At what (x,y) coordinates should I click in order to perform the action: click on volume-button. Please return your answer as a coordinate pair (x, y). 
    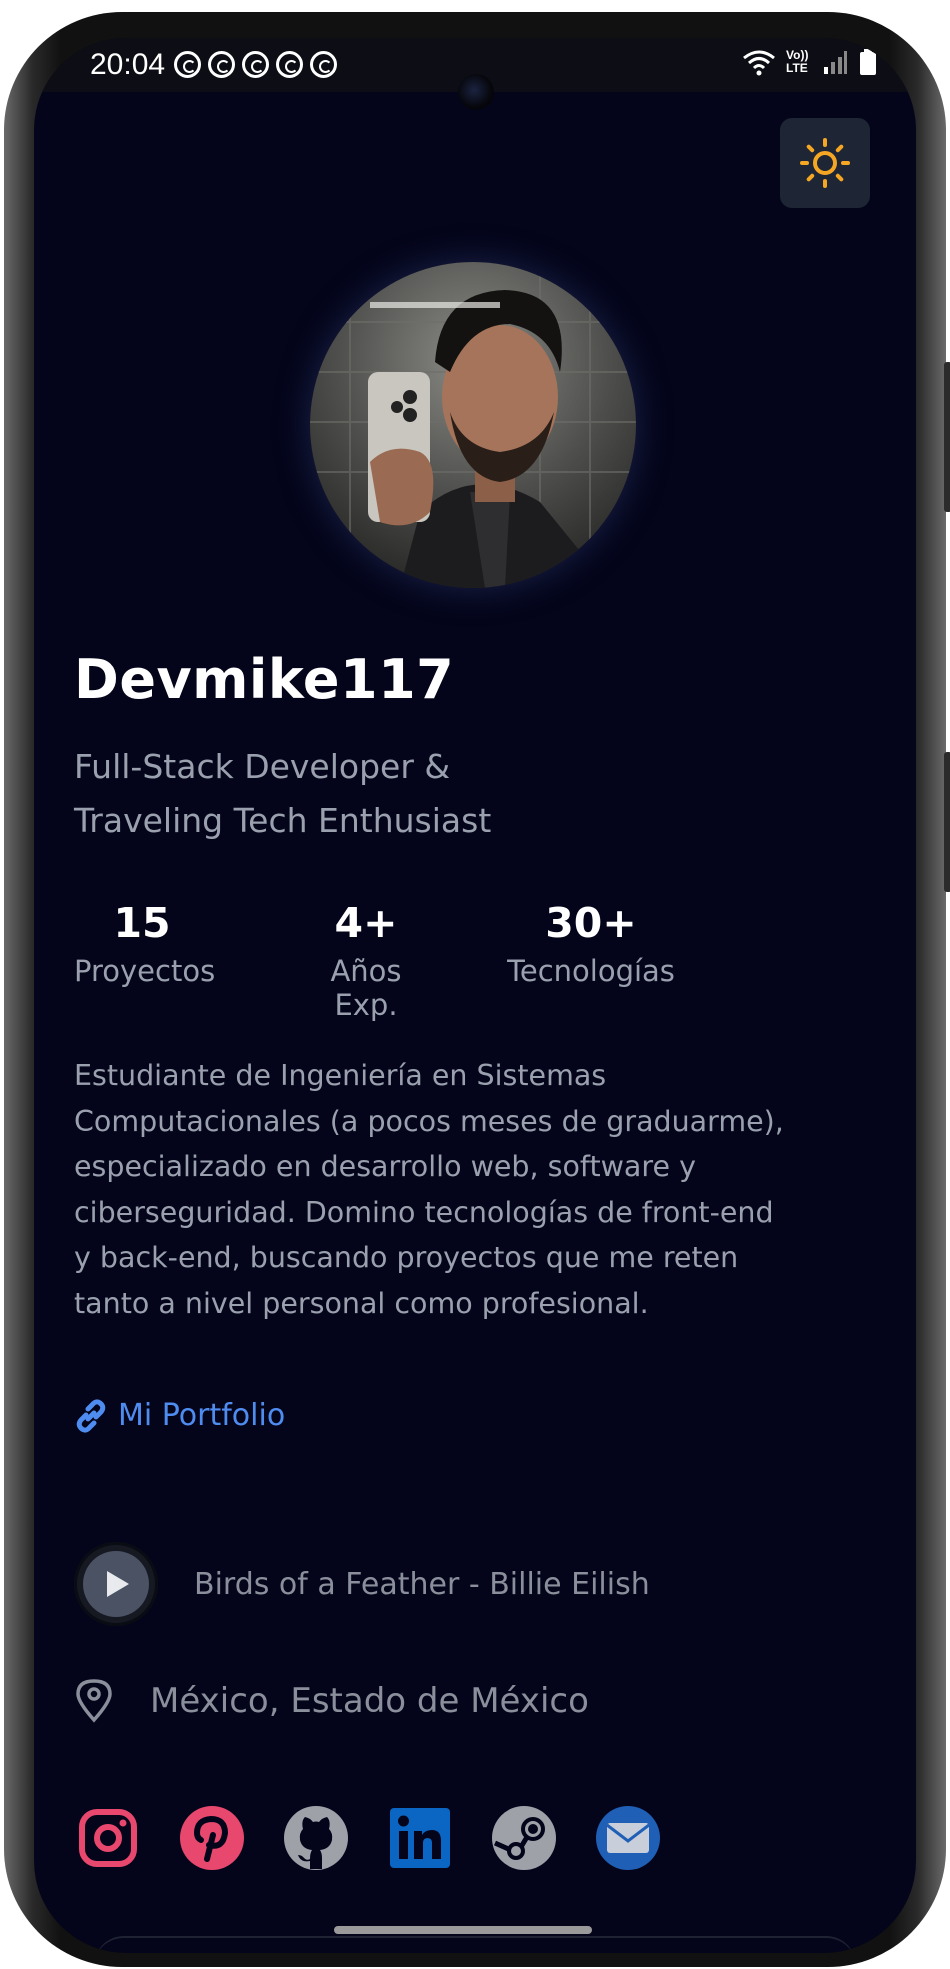
    Looking at the image, I should click on (947, 822).